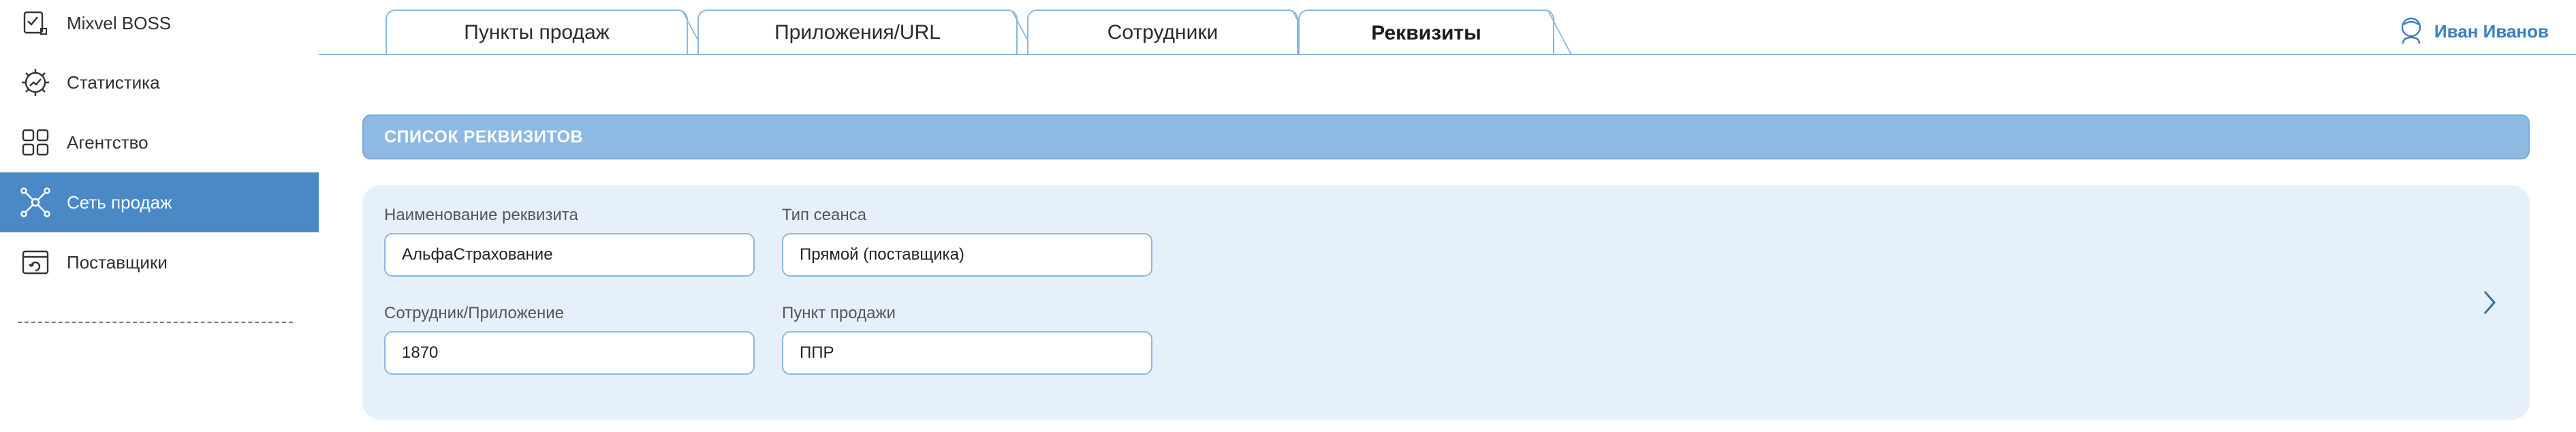  I want to click on sidebar-item-label: Поставщики, so click(117, 262).